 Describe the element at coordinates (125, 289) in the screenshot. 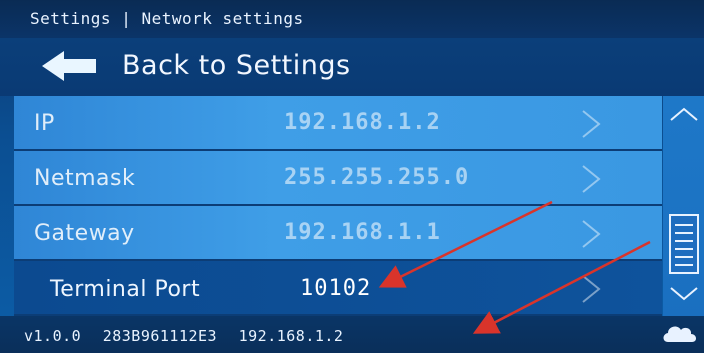

I see `terminal-port-label: Terminal Port` at that location.